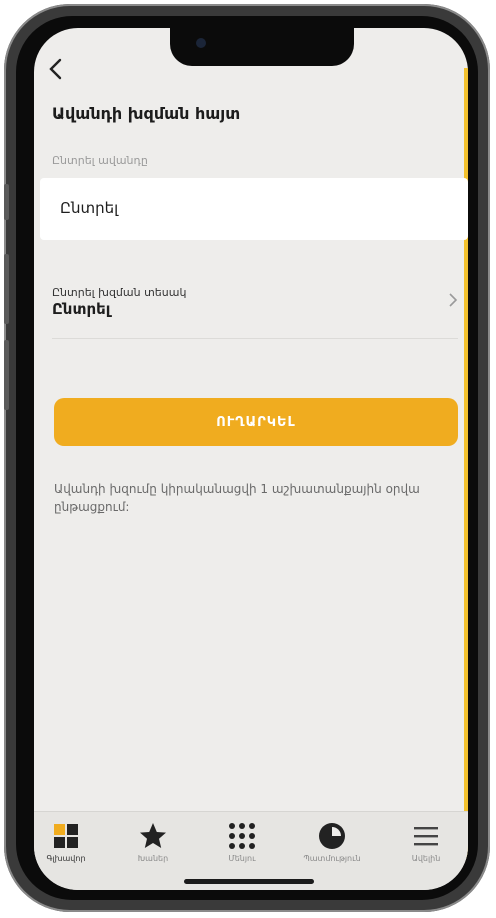 This screenshot has height=918, width=496. What do you see at coordinates (119, 292) in the screenshot?
I see `termination-type-label: Ընտրել խզման տեսակ` at bounding box center [119, 292].